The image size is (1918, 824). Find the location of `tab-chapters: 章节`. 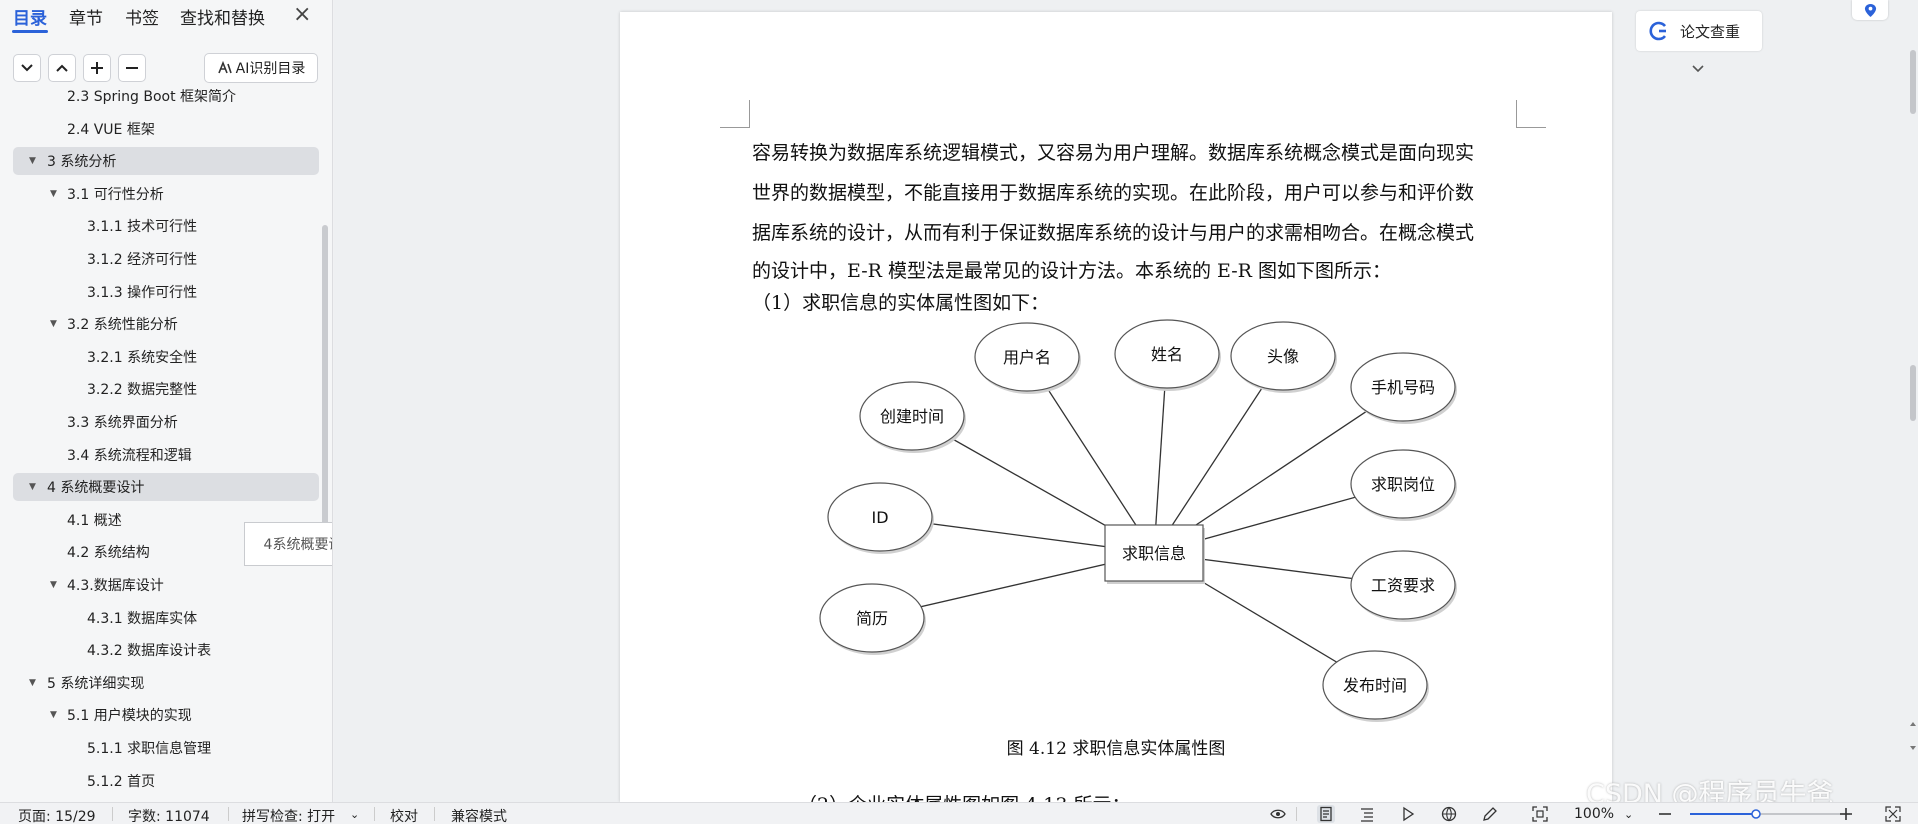

tab-chapters: 章节 is located at coordinates (86, 16).